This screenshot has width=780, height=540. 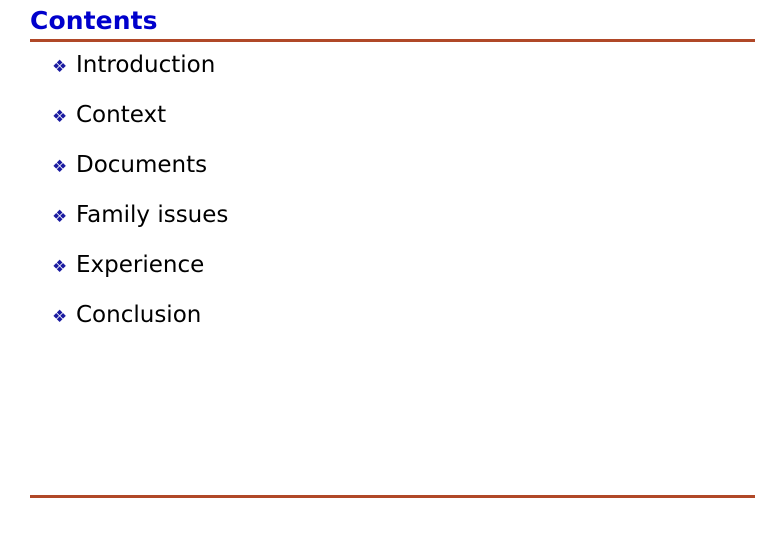 I want to click on list-item: ❖ Experience, so click(x=402, y=279).